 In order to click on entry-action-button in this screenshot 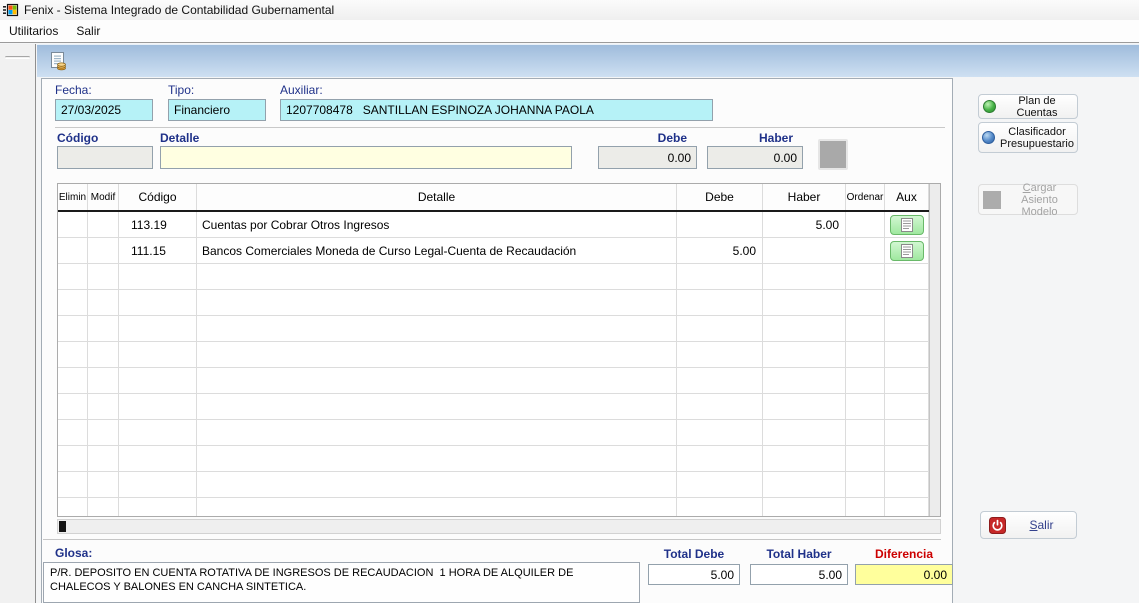, I will do `click(833, 154)`.